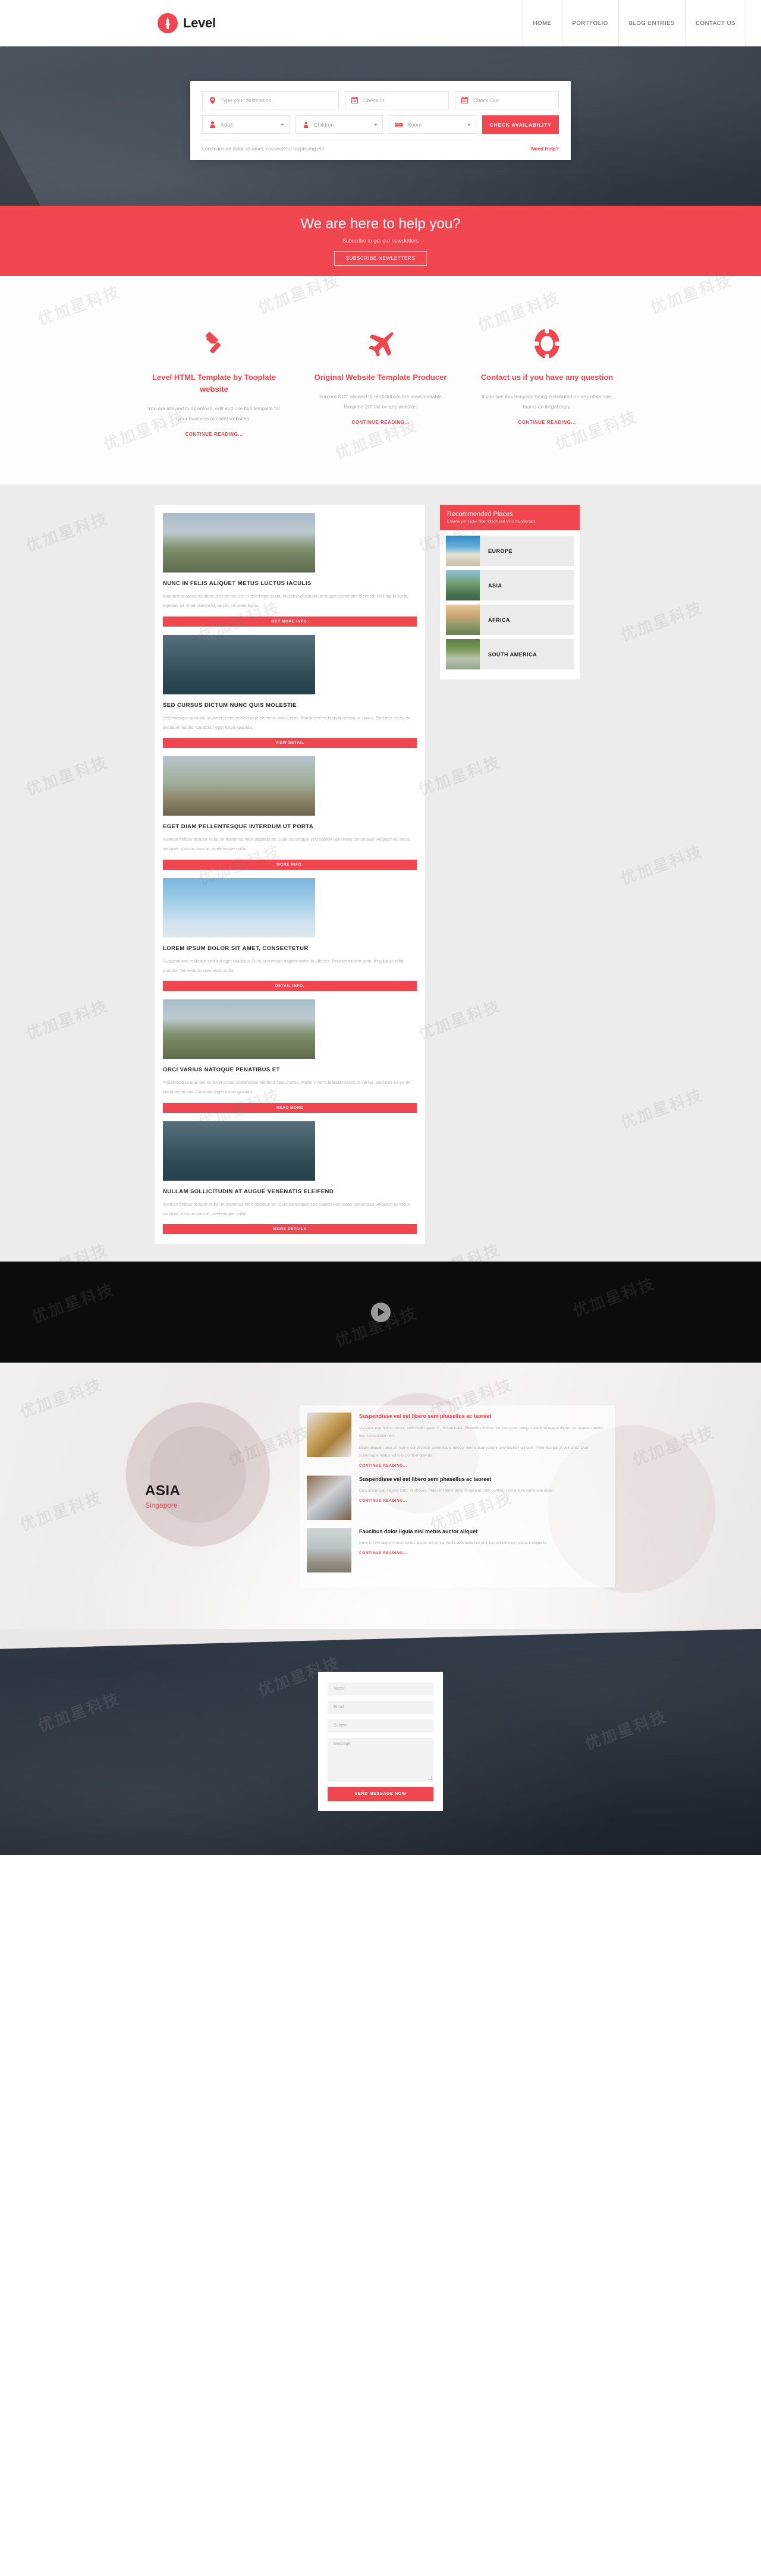 This screenshot has height=2576, width=761. Describe the element at coordinates (374, 100) in the screenshot. I see `checkin-placeholder: Check In` at that location.